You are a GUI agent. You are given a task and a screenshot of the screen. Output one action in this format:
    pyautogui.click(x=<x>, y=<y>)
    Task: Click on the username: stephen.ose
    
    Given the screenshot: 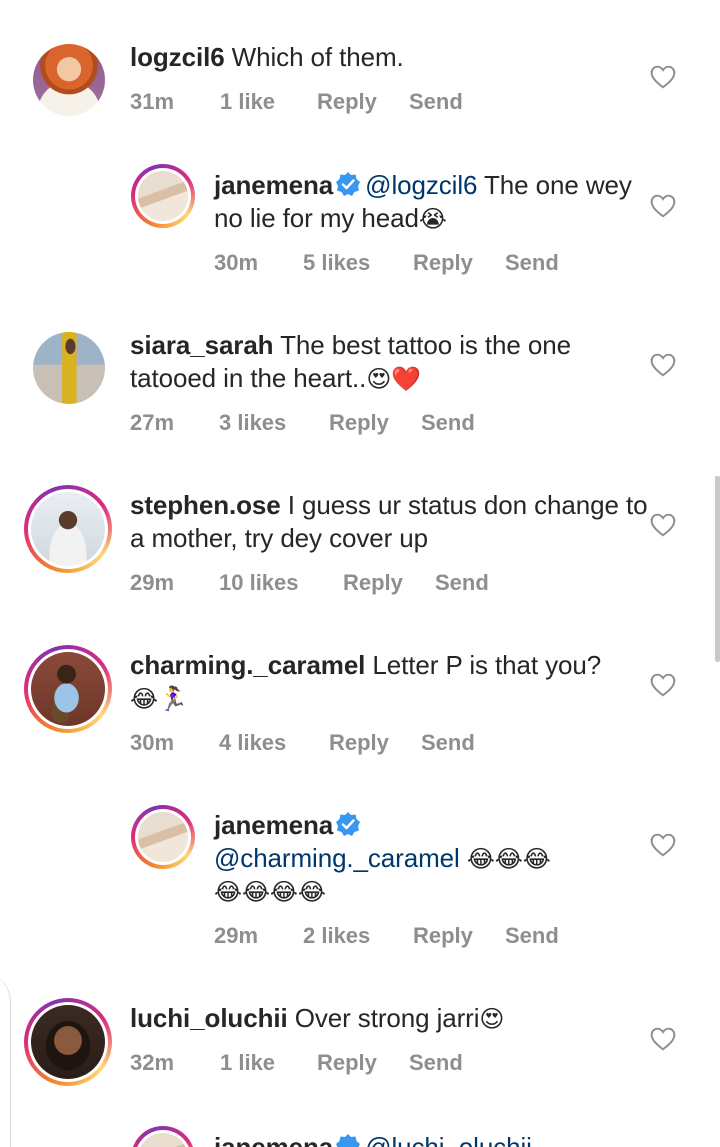 What is the action you would take?
    pyautogui.click(x=205, y=505)
    